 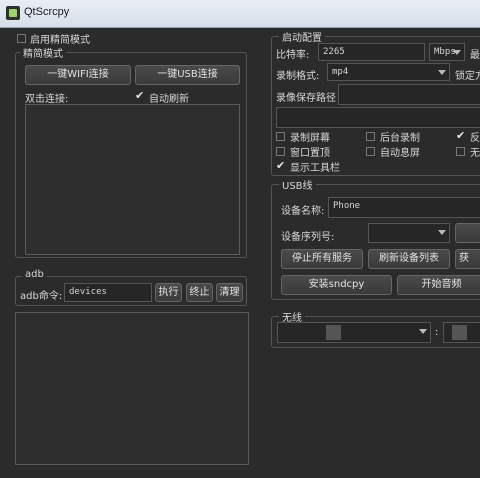 I want to click on wireless-port-input, so click(x=461, y=332).